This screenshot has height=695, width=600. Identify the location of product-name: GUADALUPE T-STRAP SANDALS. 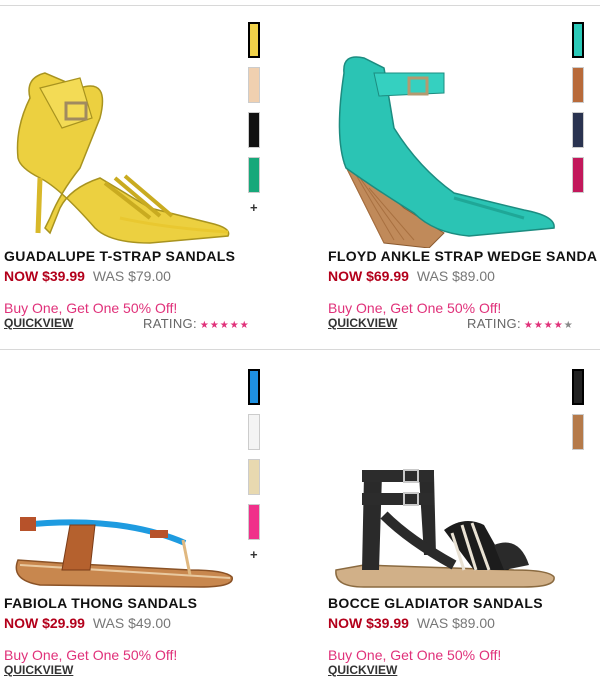
(119, 256).